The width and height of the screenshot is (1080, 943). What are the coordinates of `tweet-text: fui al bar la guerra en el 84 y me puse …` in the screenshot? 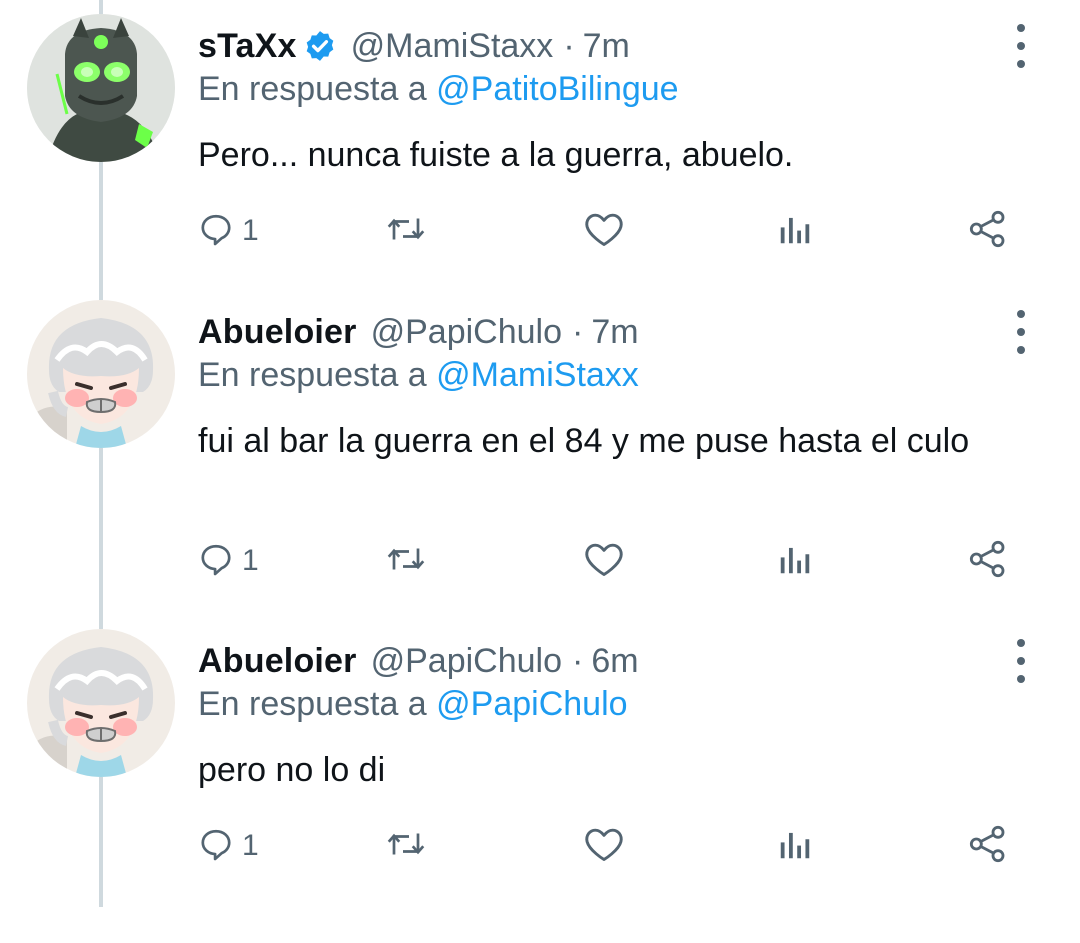 It's located at (584, 441).